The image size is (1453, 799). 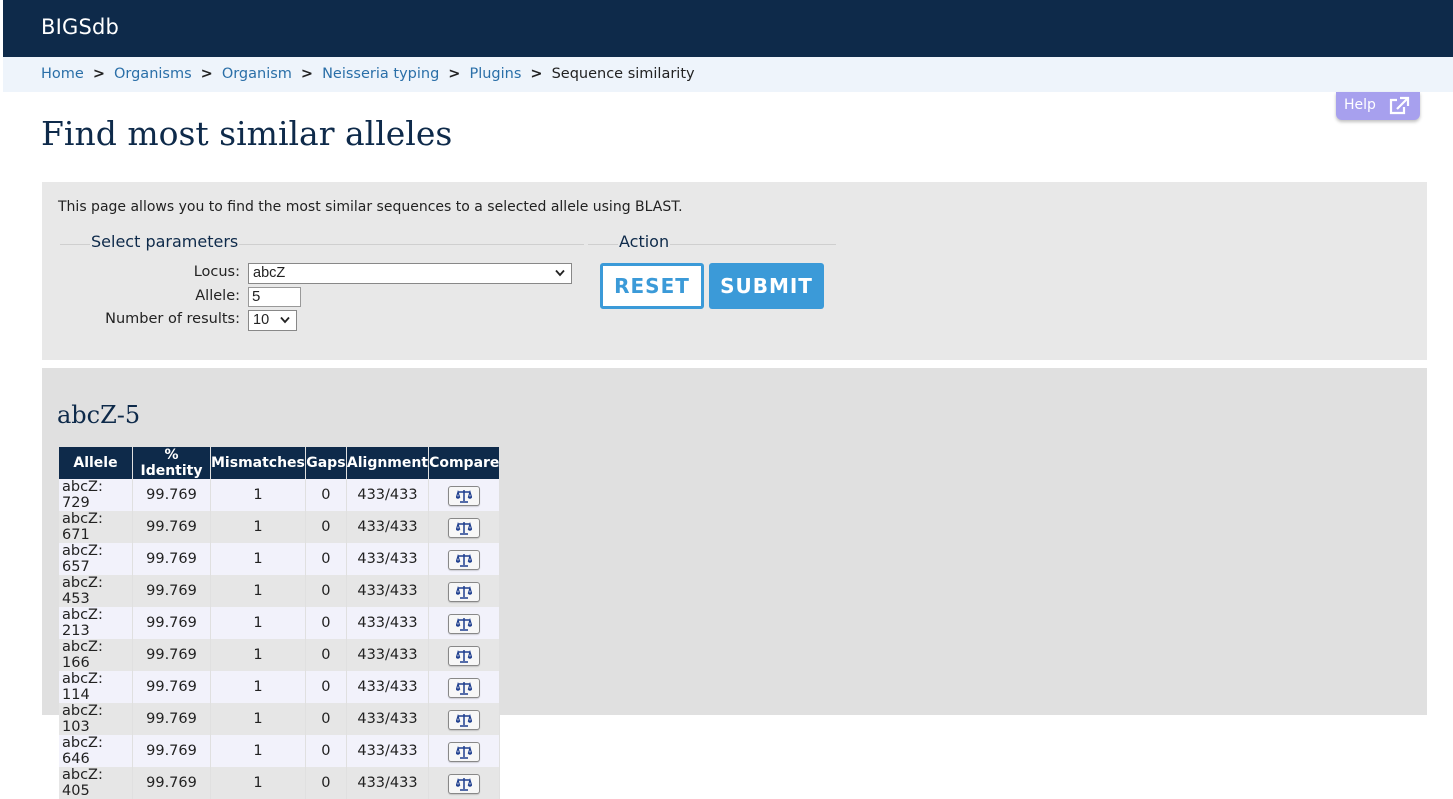 I want to click on breadcrumb-home-link: Home, so click(x=62, y=74).